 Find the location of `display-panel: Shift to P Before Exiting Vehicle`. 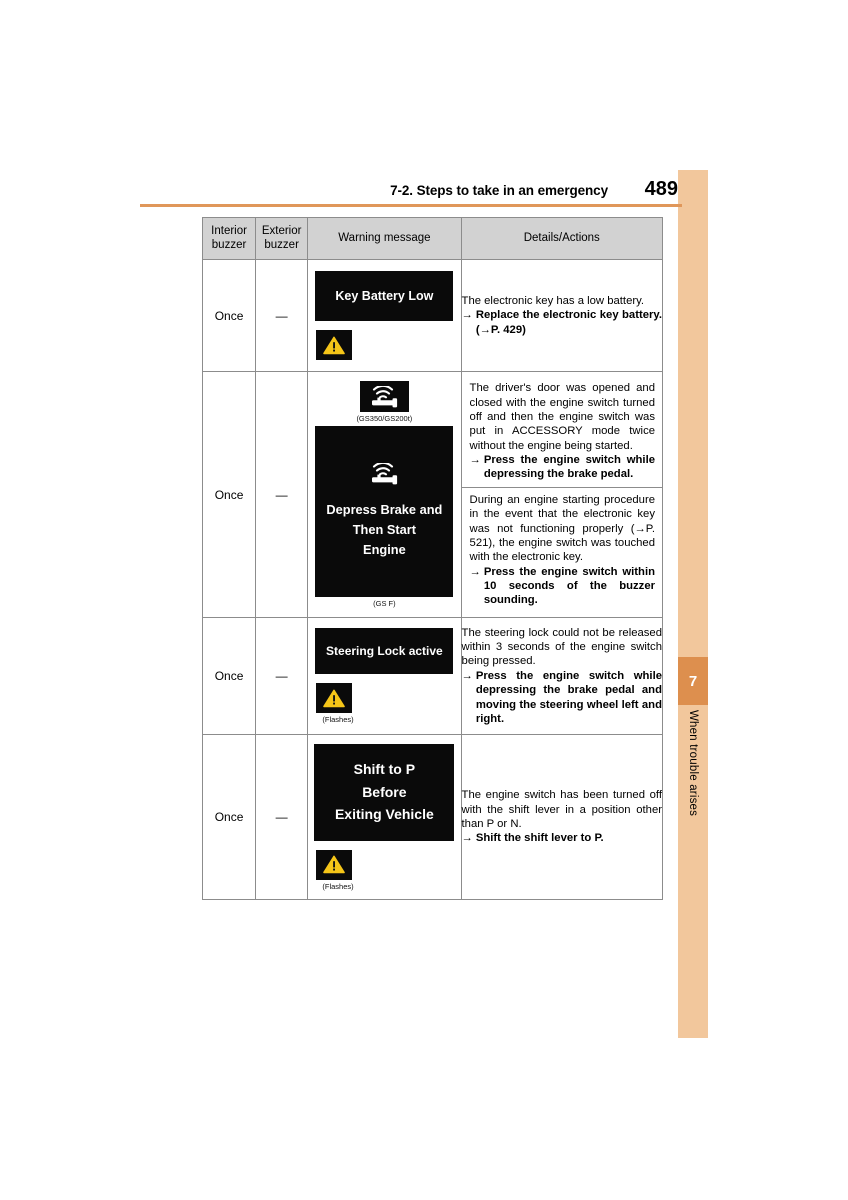

display-panel: Shift to P Before Exiting Vehicle is located at coordinates (384, 792).